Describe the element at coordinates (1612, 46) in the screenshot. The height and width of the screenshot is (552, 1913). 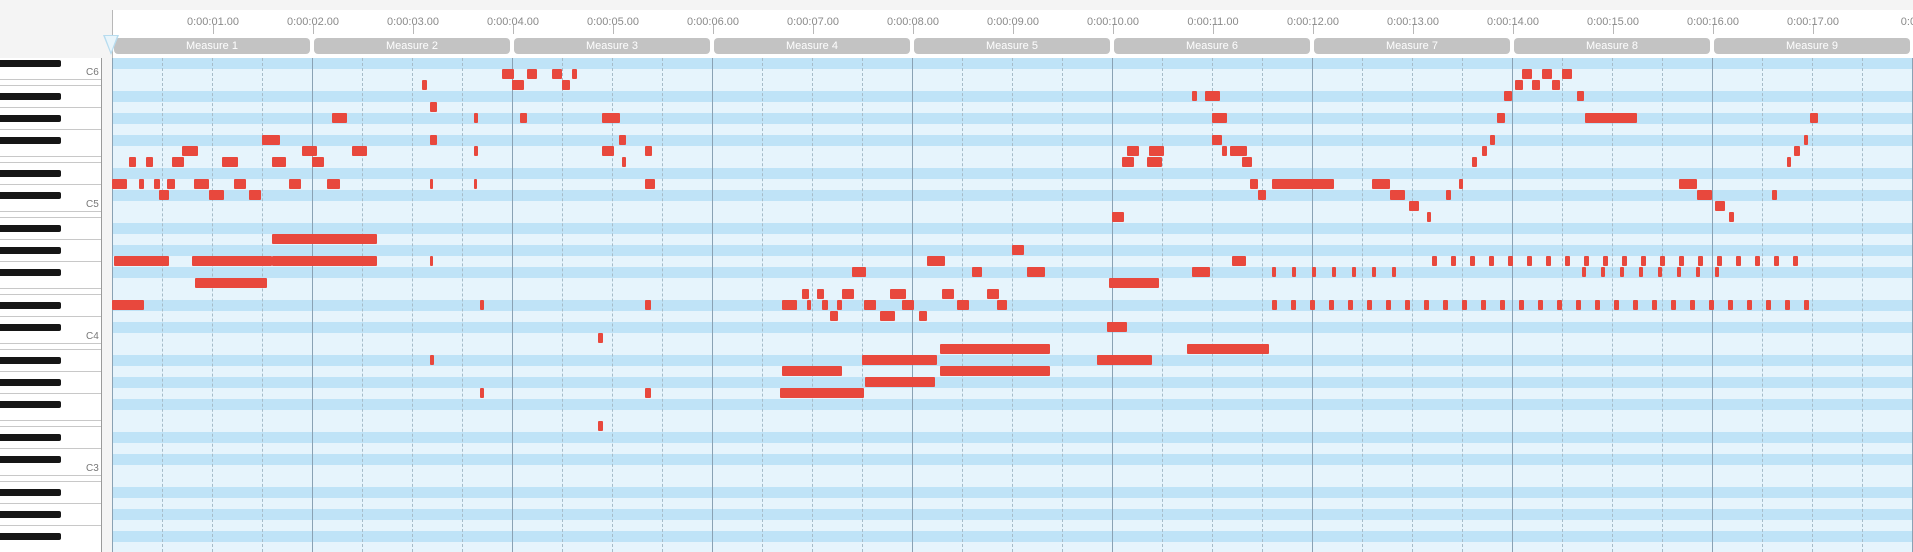
I see `measure-marker: Measure 8` at that location.